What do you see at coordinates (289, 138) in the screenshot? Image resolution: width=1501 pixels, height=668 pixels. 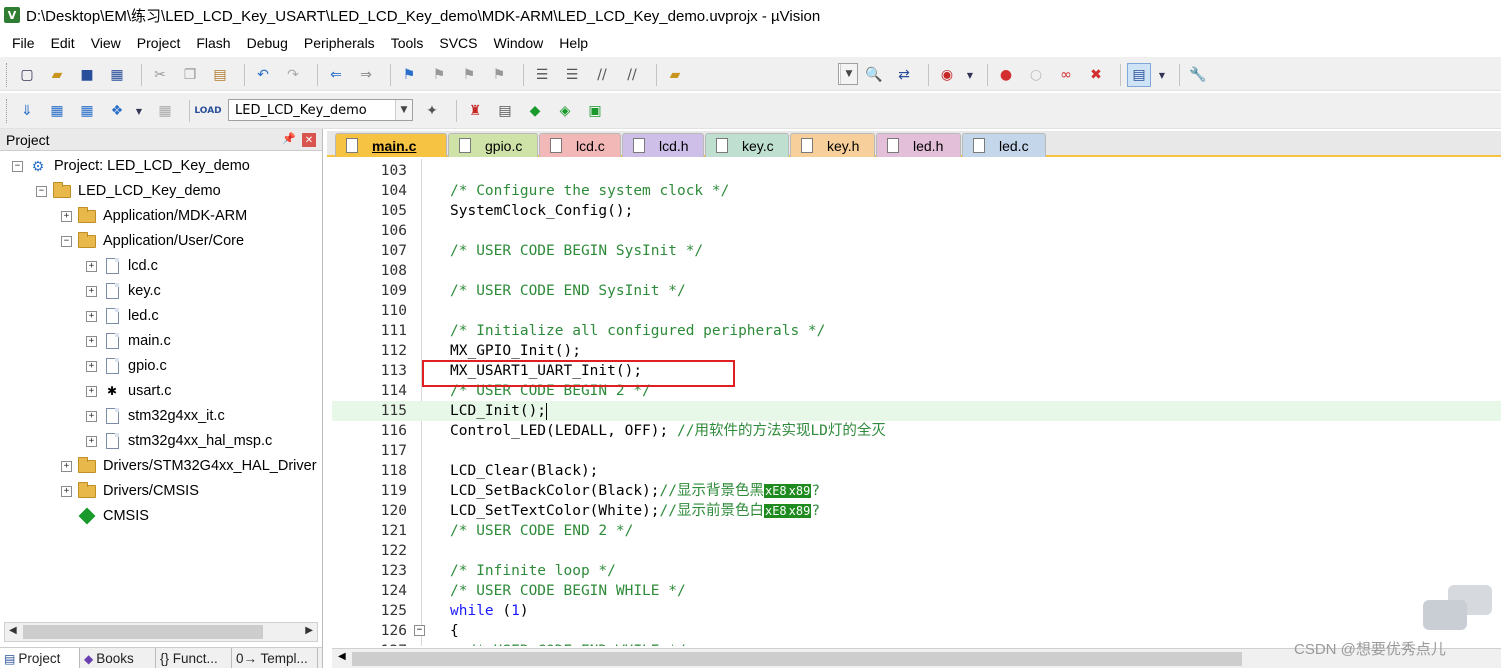 I see `pin-icon: 📌` at bounding box center [289, 138].